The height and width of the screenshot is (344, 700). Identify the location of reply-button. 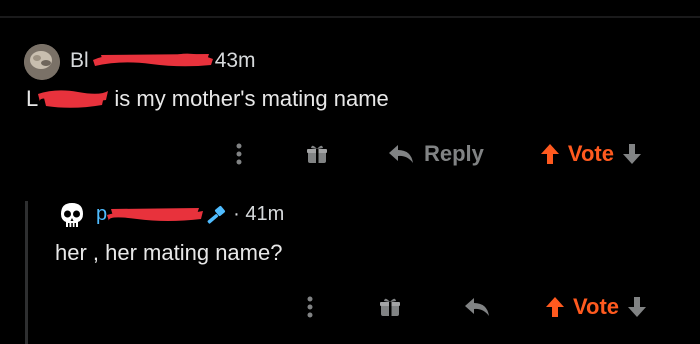
(477, 307).